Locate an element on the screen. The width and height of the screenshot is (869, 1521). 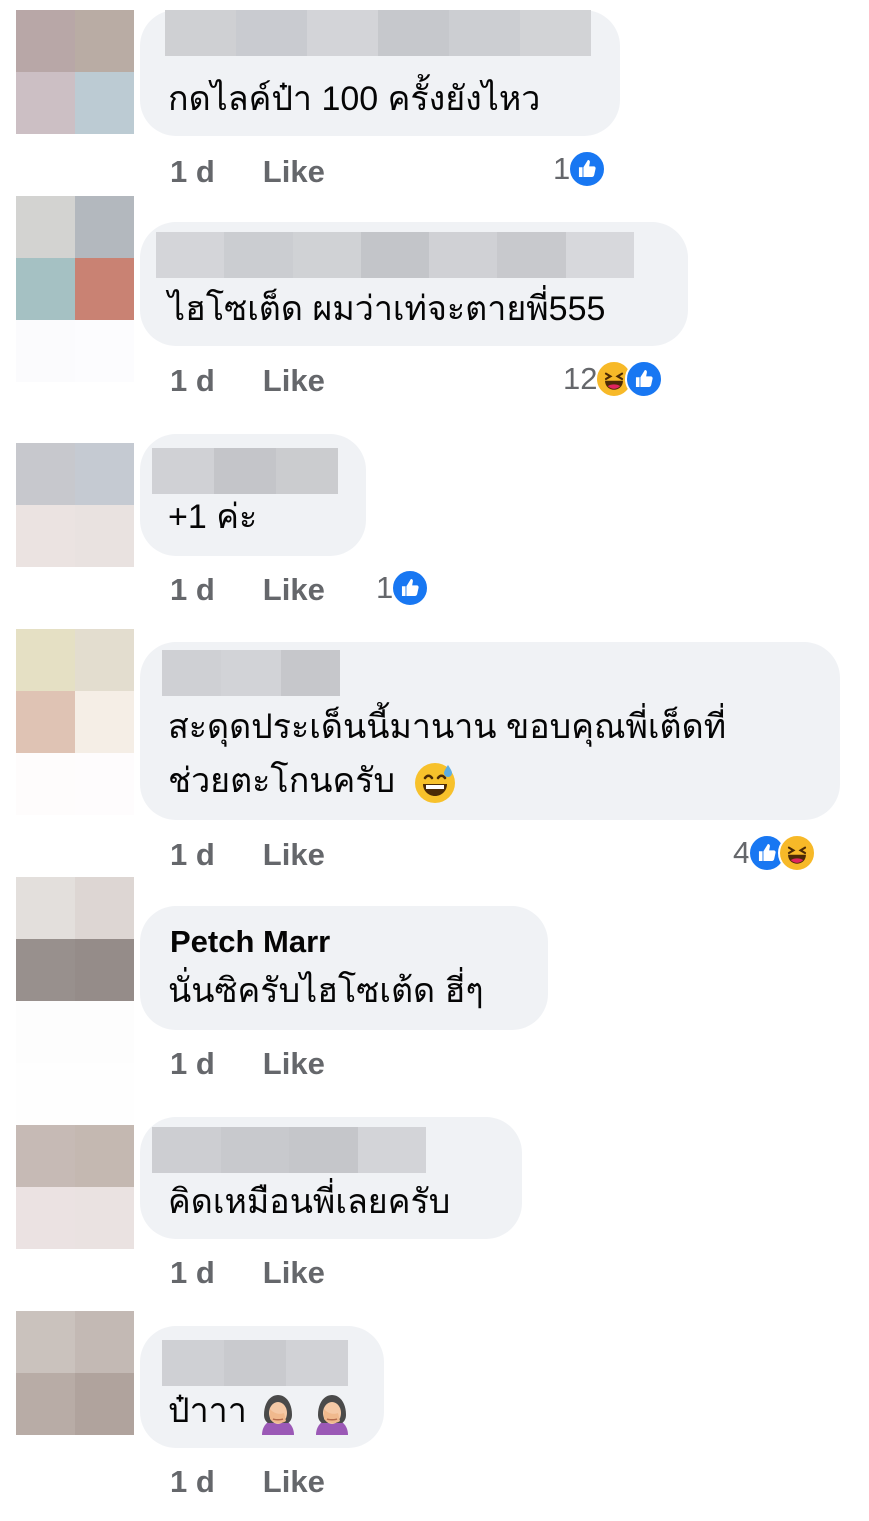
comment-text: ช่วยตะโกนครับ is located at coordinates (282, 781).